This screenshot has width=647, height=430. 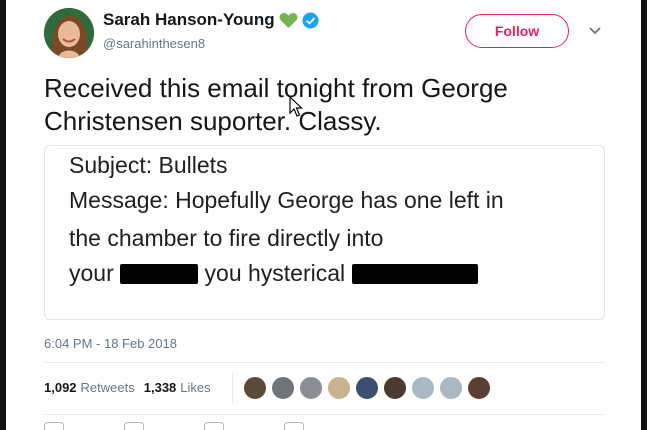 I want to click on retweets-stat: 1,092 Retweets, so click(x=89, y=387).